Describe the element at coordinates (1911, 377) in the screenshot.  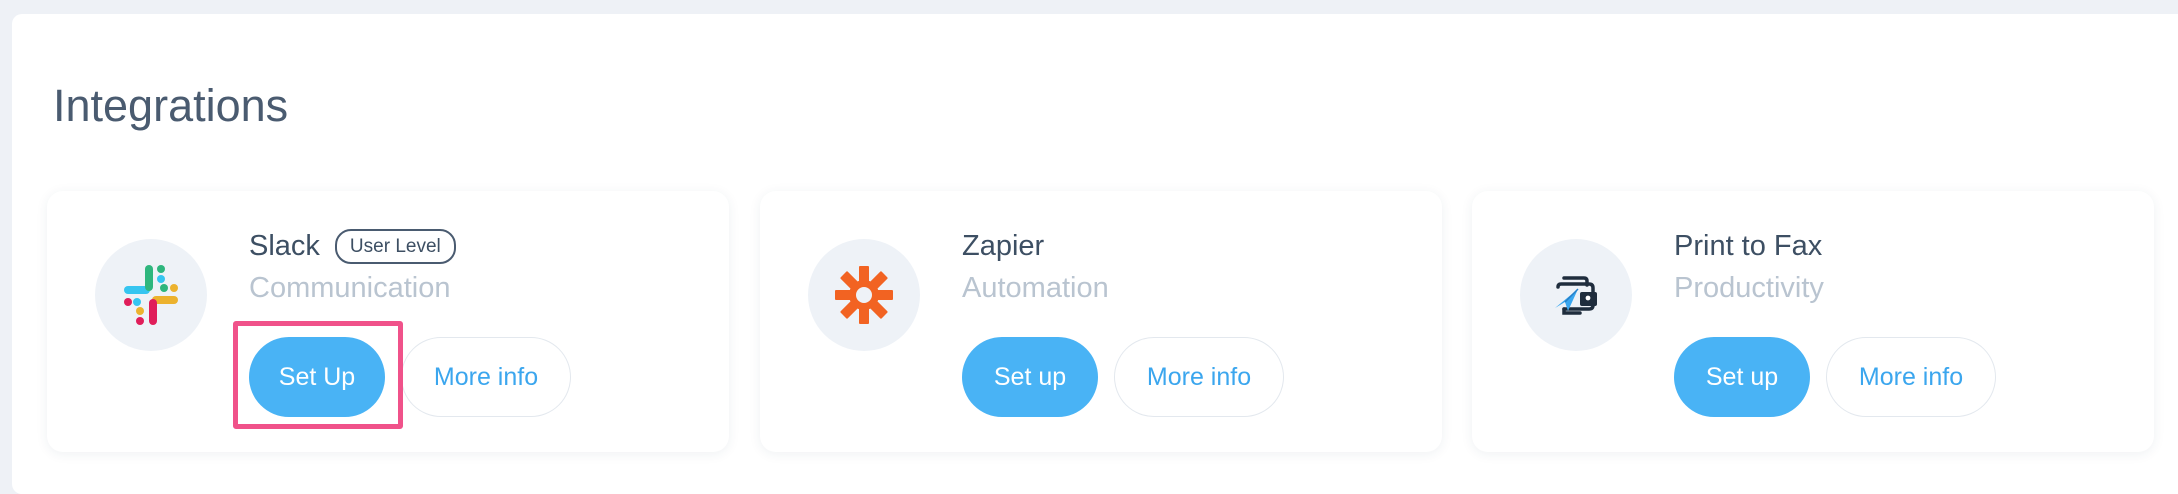
I see `print-to-fax-more-info-button: More info` at that location.